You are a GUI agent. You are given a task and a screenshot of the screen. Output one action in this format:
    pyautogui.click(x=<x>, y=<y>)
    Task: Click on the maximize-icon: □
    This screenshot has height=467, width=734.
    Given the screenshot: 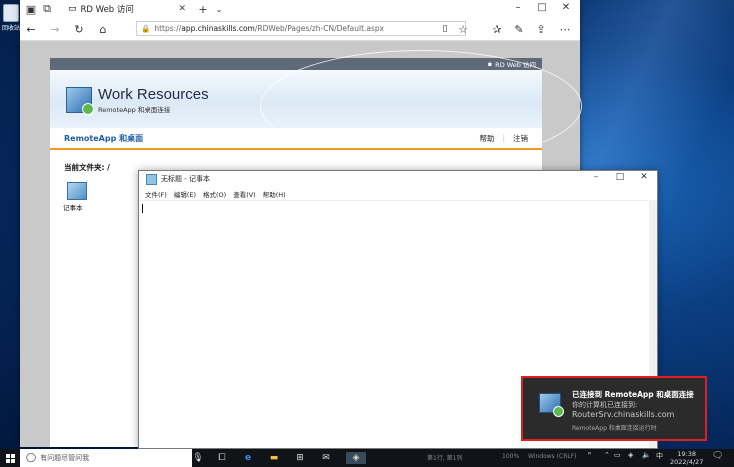 What is the action you would take?
    pyautogui.click(x=542, y=9)
    